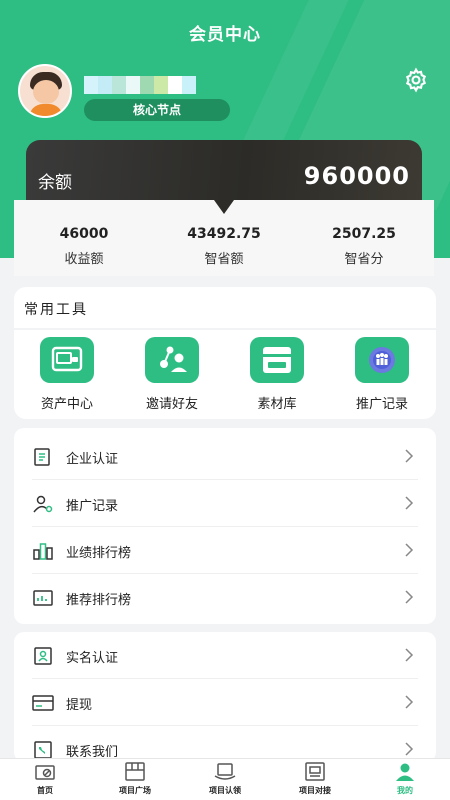 The width and height of the screenshot is (450, 800). Describe the element at coordinates (99, 600) in the screenshot. I see `menu-item-label: 推荐排行榜` at that location.